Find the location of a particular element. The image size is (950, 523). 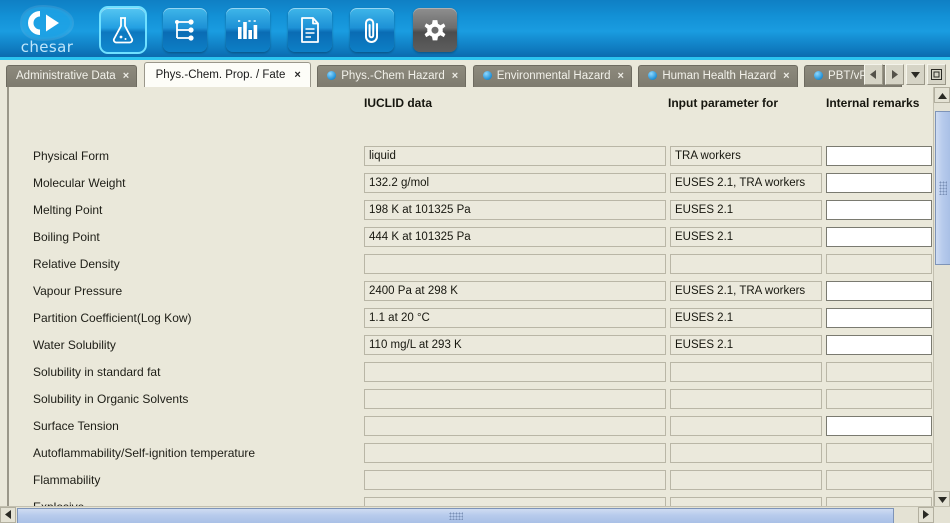

tab-human-health-hazard: Human Health Hazard × is located at coordinates (718, 76).